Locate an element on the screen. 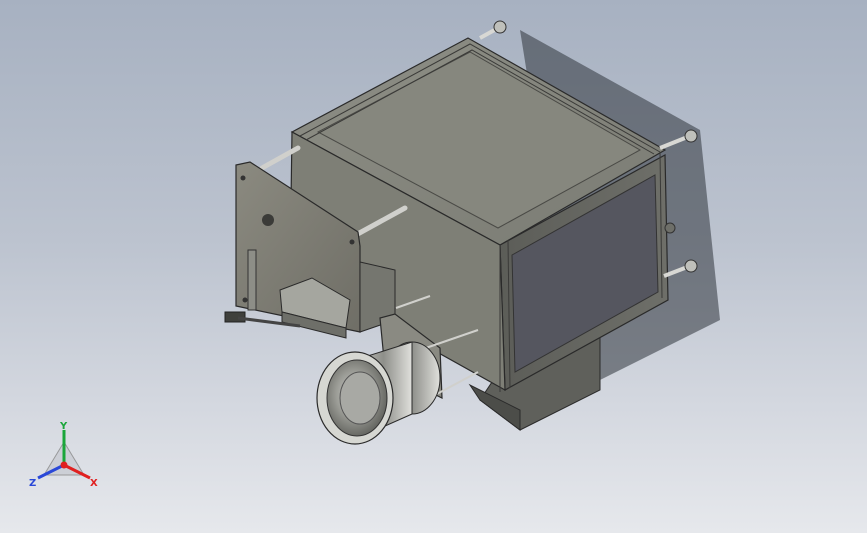  lens-glass is located at coordinates (360, 398).